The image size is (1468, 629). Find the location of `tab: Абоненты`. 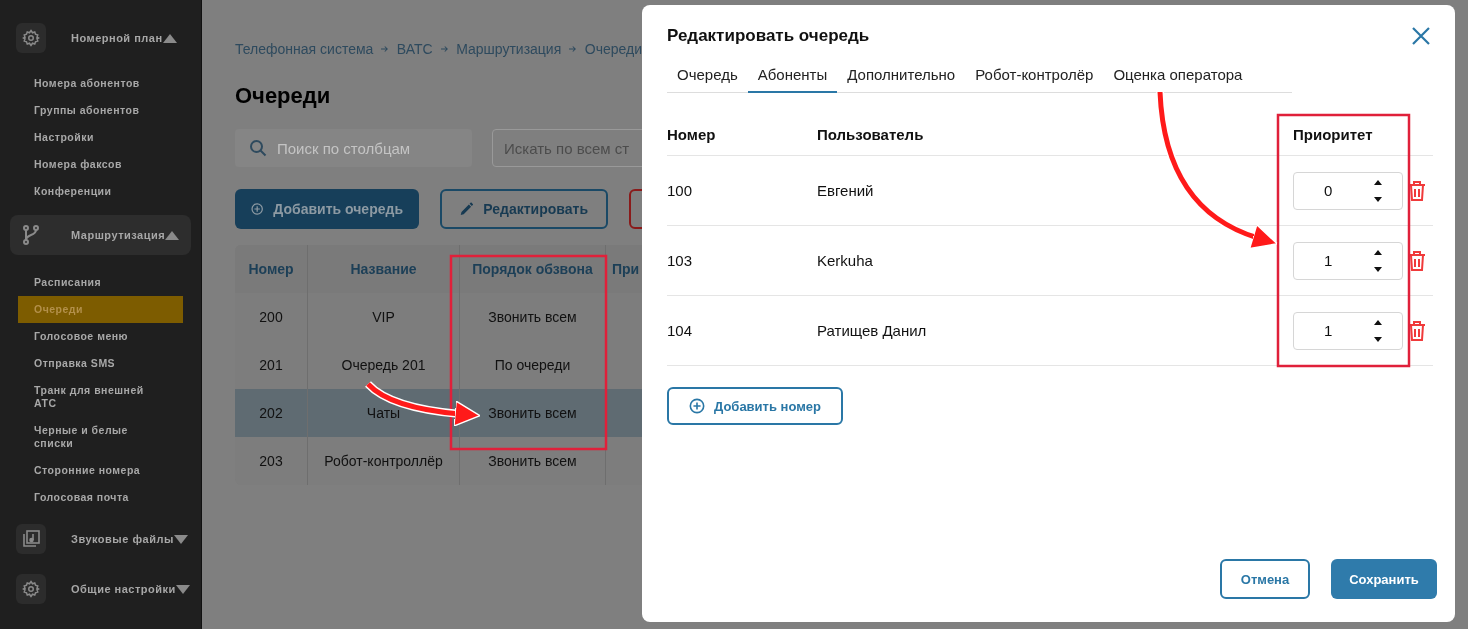

tab: Абоненты is located at coordinates (792, 78).